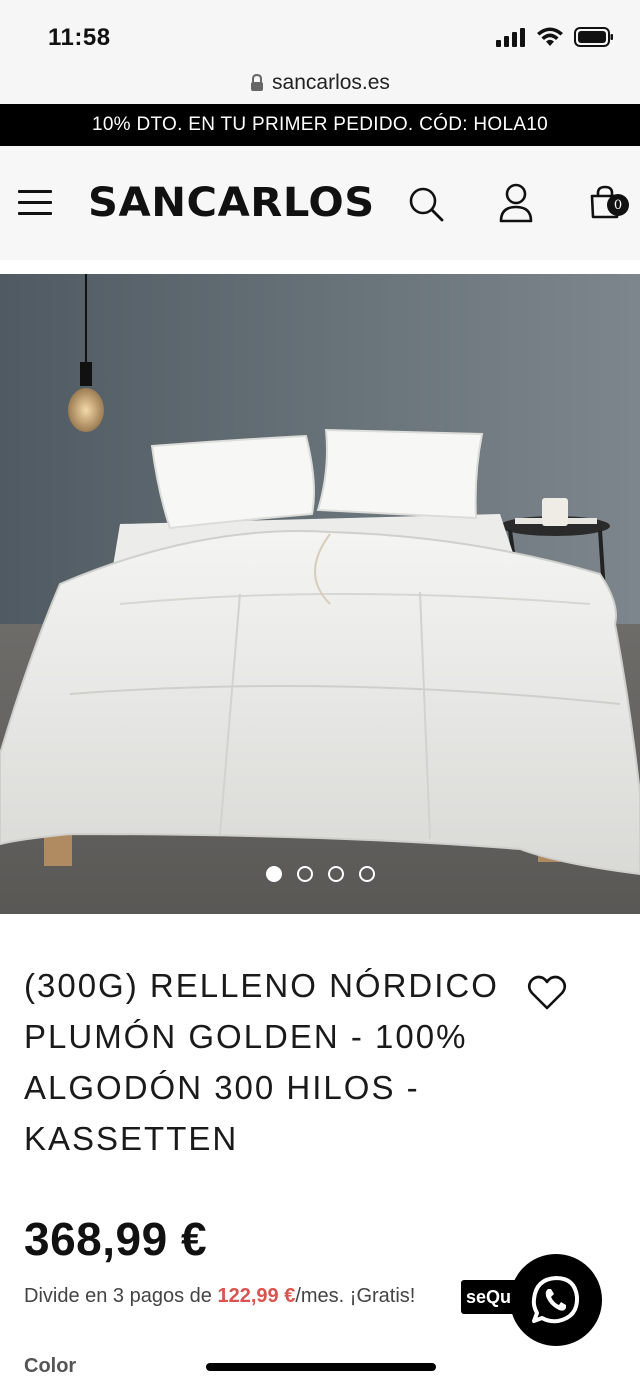 Image resolution: width=640 pixels, height=1385 pixels. I want to click on user-icon, so click(516, 203).